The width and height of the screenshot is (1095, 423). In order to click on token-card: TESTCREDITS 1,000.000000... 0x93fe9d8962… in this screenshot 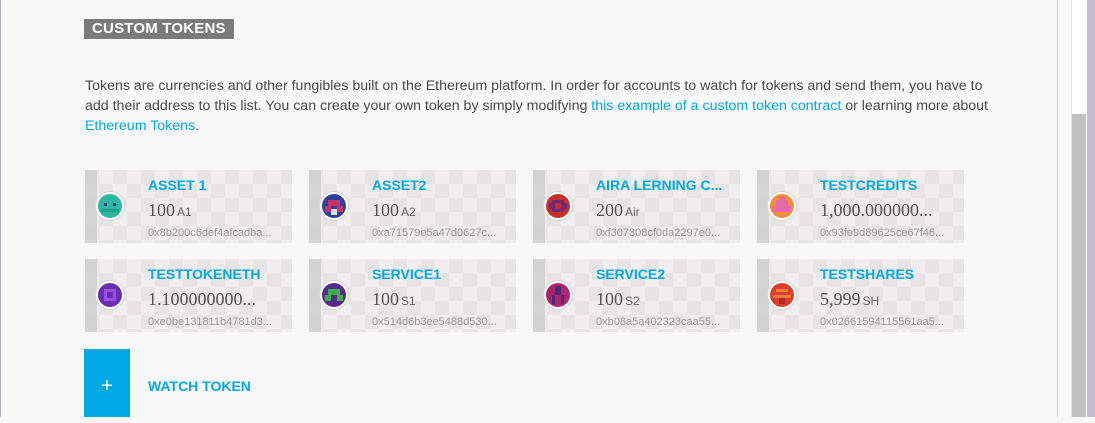, I will do `click(860, 206)`.